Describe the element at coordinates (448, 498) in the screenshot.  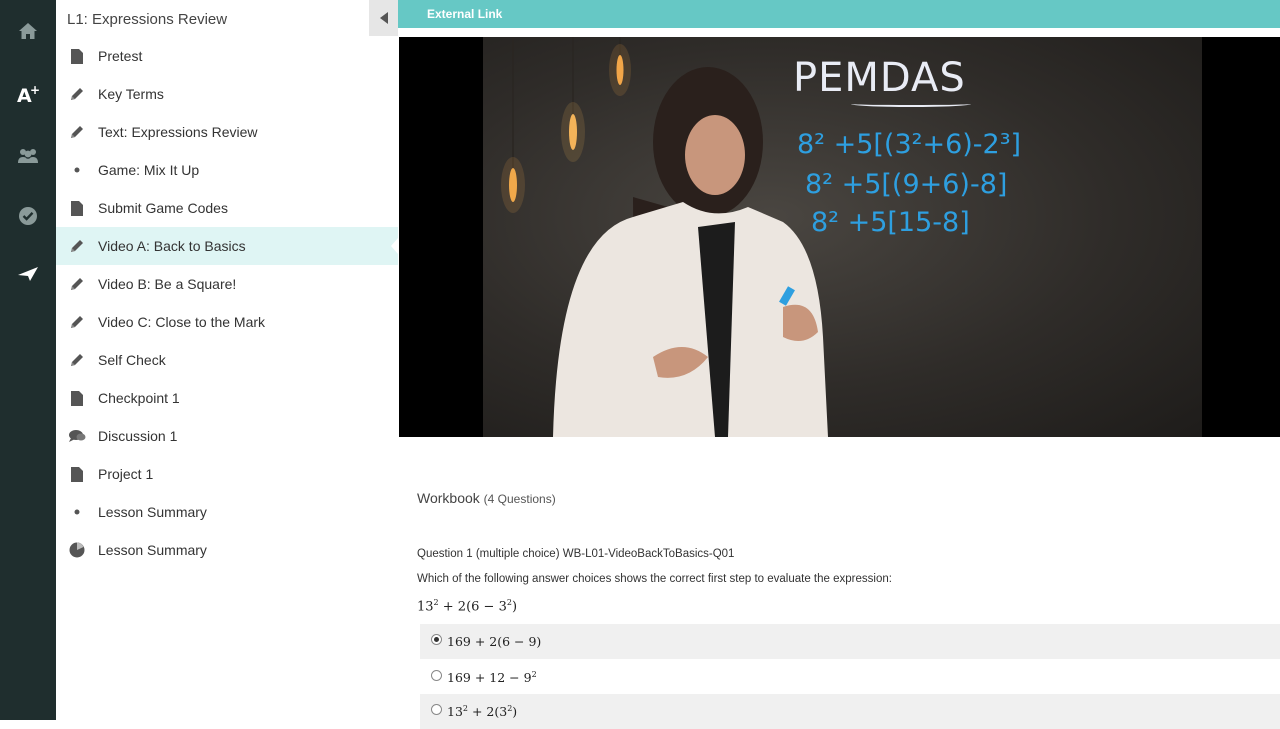
I see `workbook-title: Workbook` at that location.